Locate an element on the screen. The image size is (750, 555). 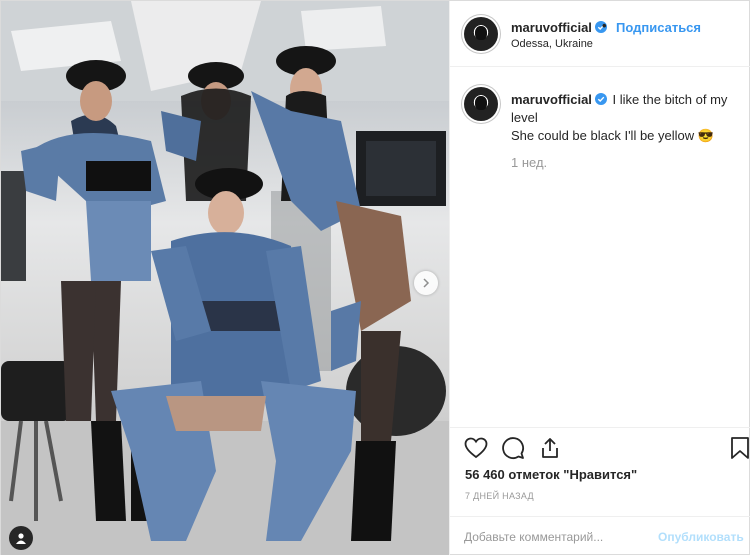
post-location: Odessa, Ukraine is located at coordinates (552, 44).